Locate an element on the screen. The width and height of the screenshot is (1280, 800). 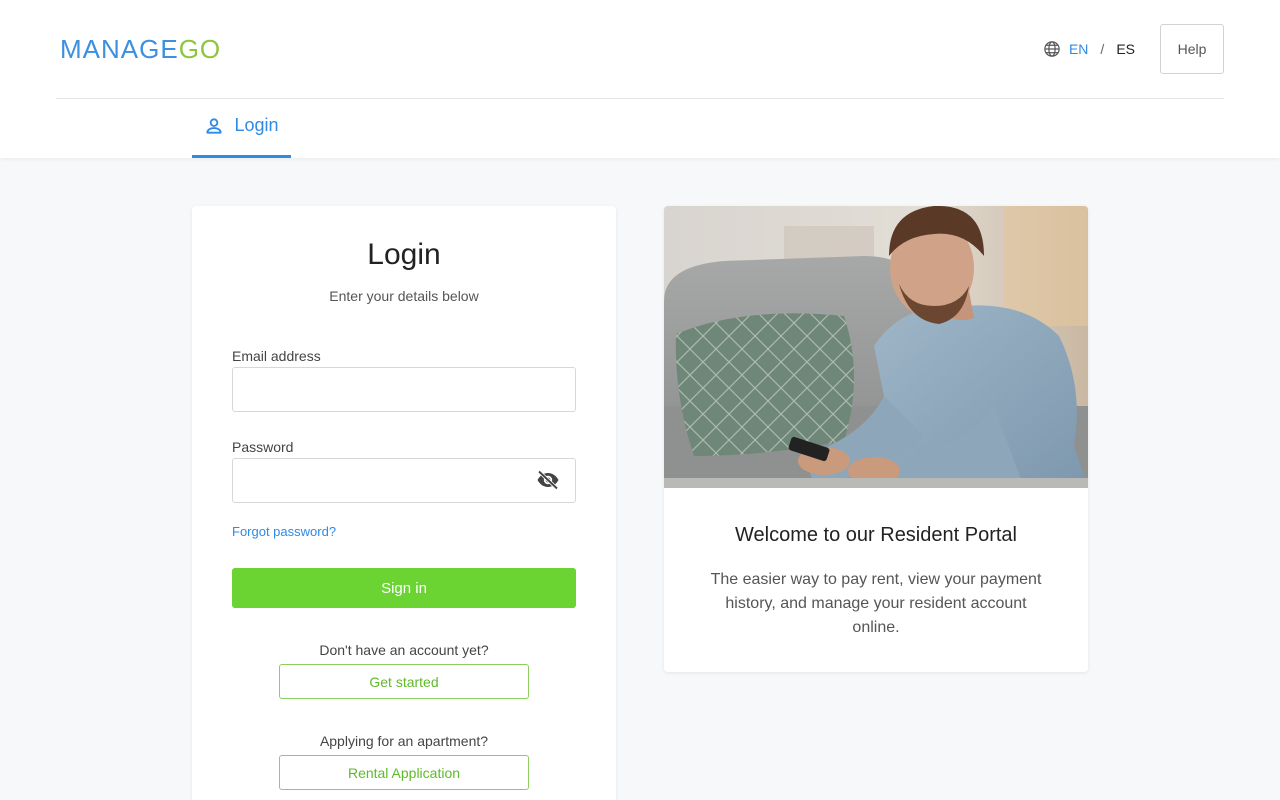
user-icon is located at coordinates (214, 125).